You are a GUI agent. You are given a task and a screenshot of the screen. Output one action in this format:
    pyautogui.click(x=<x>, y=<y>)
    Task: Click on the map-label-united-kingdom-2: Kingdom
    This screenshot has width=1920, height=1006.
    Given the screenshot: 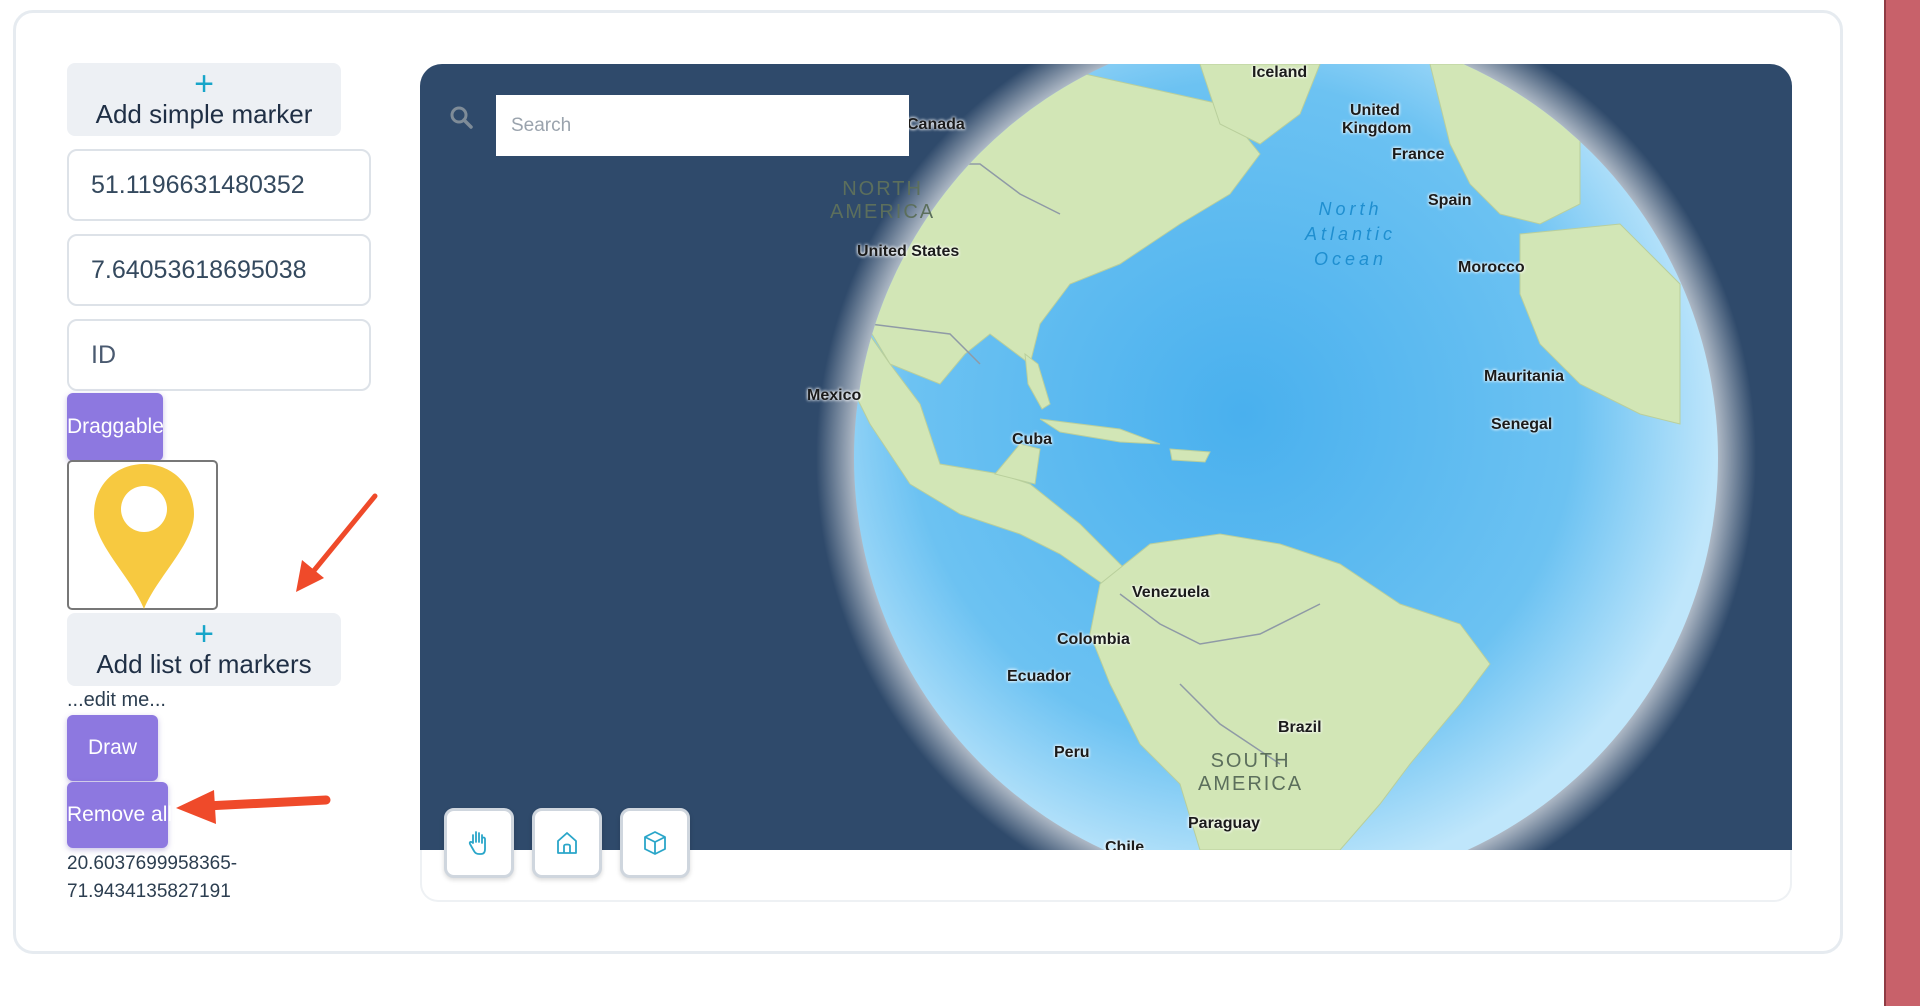 What is the action you would take?
    pyautogui.click(x=1377, y=128)
    